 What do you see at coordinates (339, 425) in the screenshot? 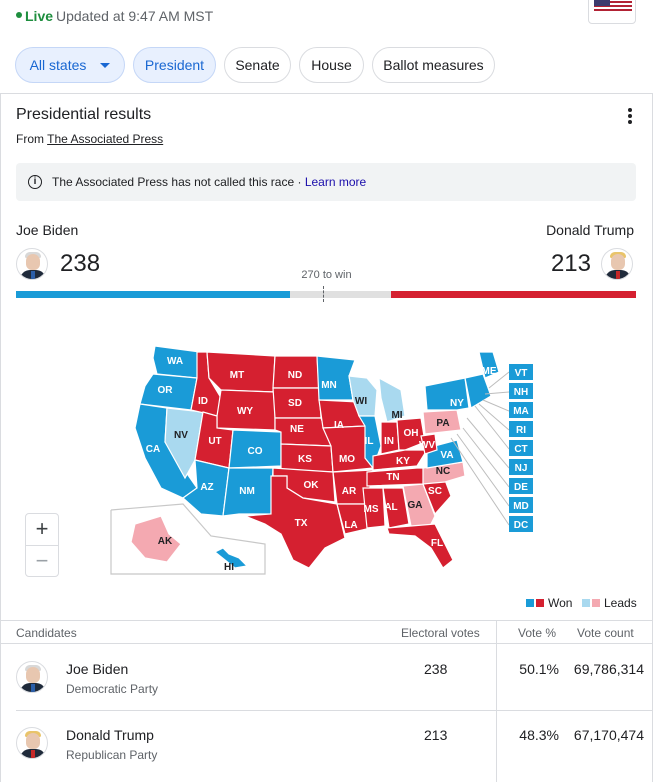
I see `label-ia: IA` at bounding box center [339, 425].